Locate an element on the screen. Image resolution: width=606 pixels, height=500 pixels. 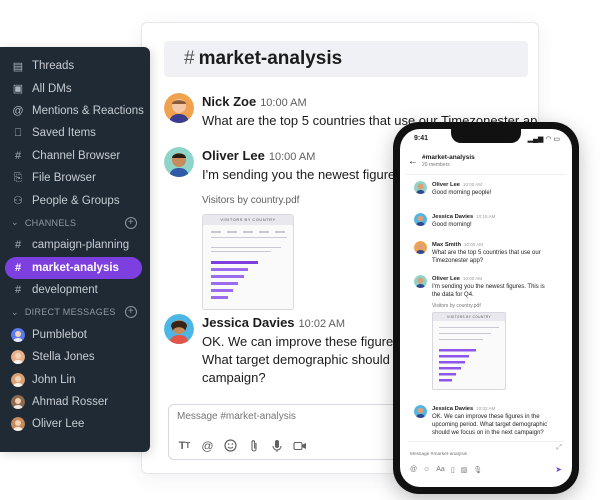
sidebar-item-mentions-reactions: @ Mentions & Reactions is located at coordinates (75, 111).